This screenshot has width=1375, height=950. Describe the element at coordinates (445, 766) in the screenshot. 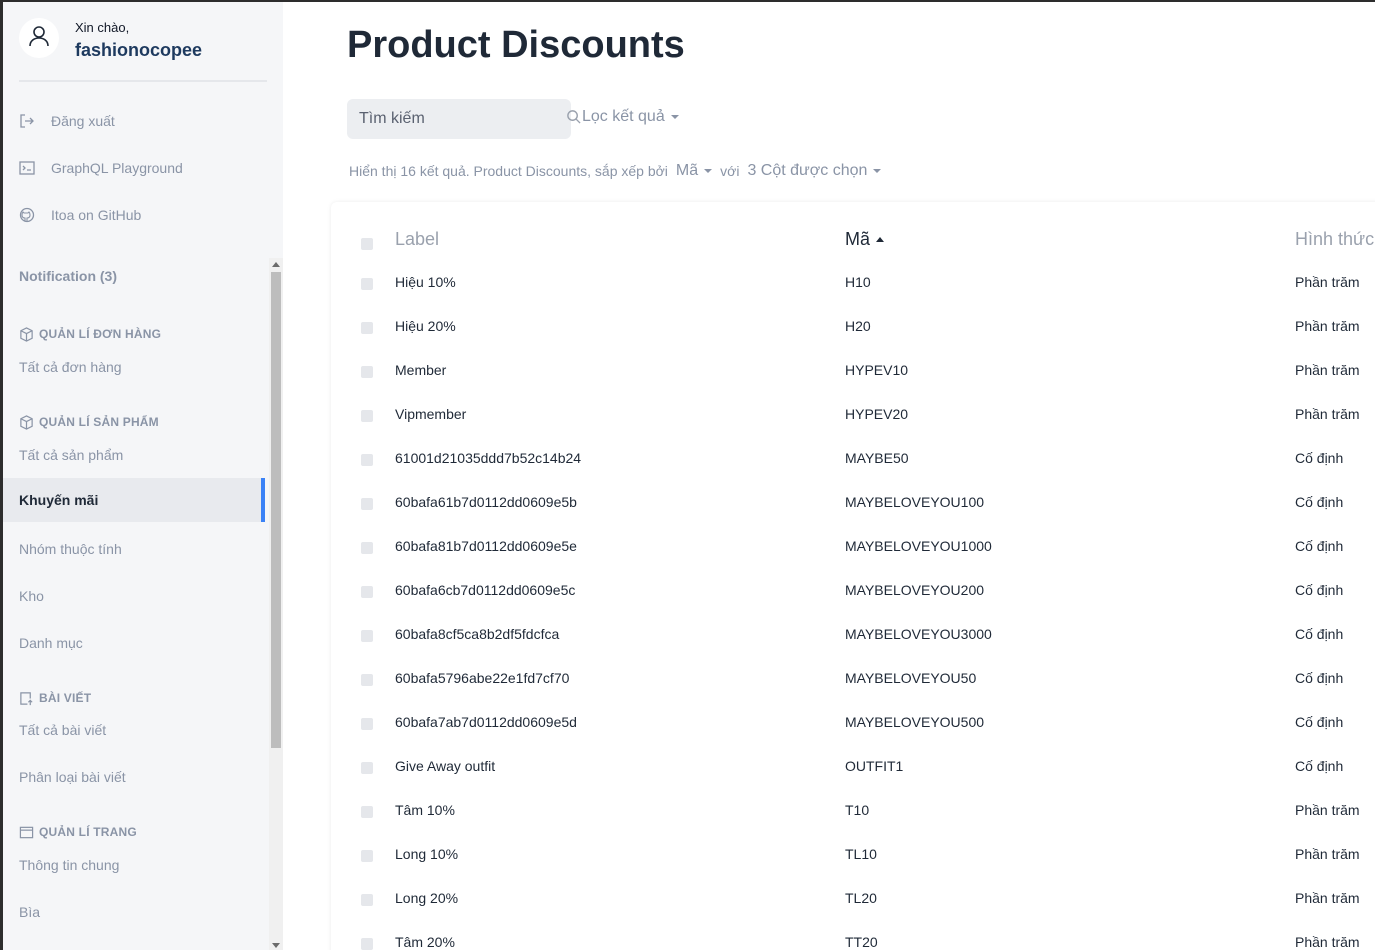

I see `cell-label: Give Away outfit` at that location.